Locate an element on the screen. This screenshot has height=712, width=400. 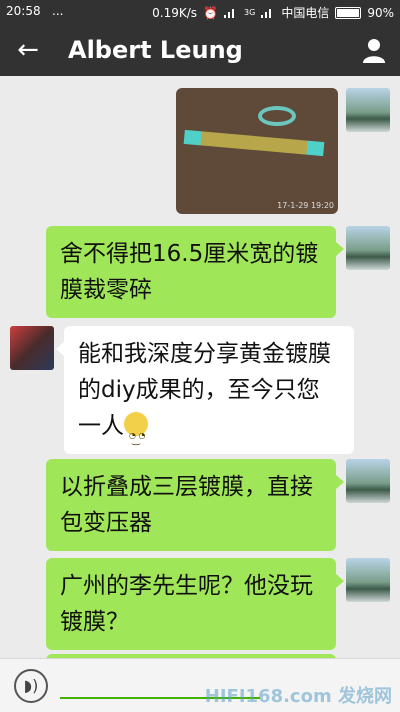
alarm-icon: ⏰ is located at coordinates (211, 12).